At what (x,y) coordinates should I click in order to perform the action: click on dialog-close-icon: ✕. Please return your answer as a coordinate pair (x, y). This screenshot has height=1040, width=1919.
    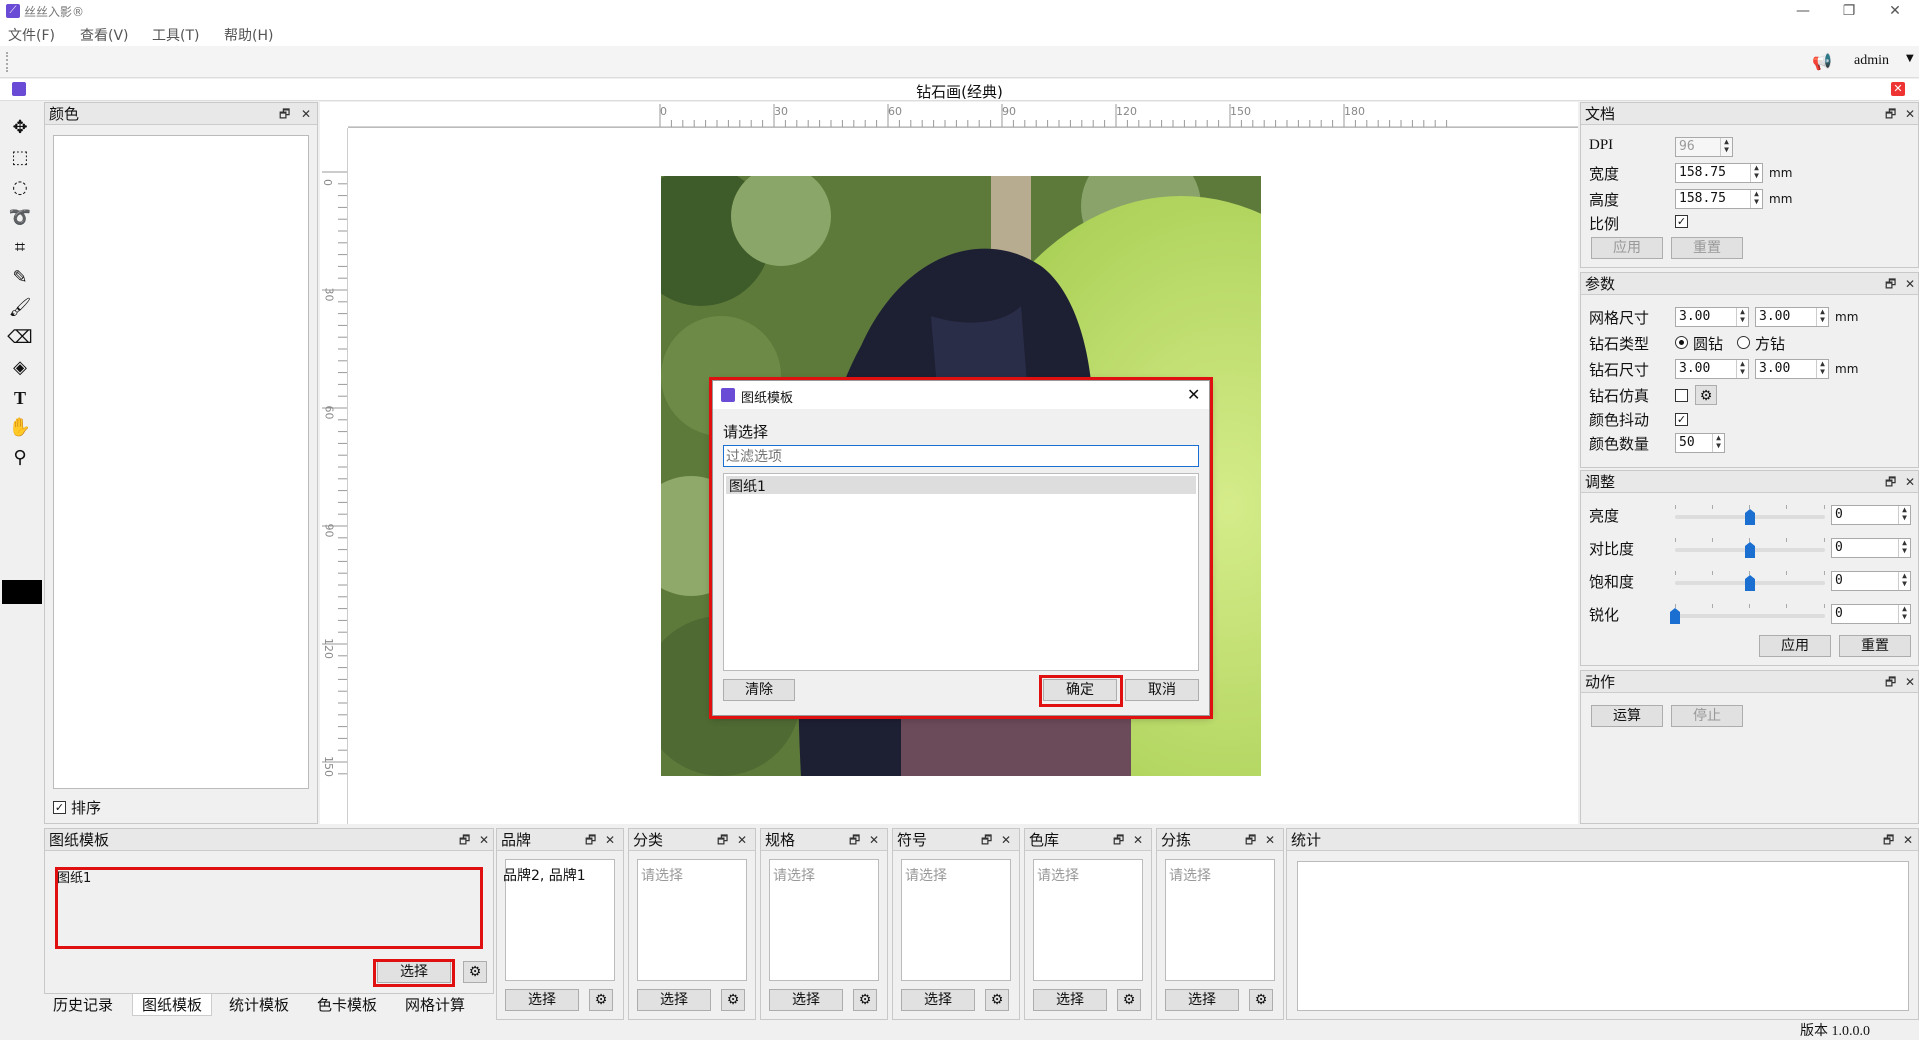
    Looking at the image, I should click on (1193, 394).